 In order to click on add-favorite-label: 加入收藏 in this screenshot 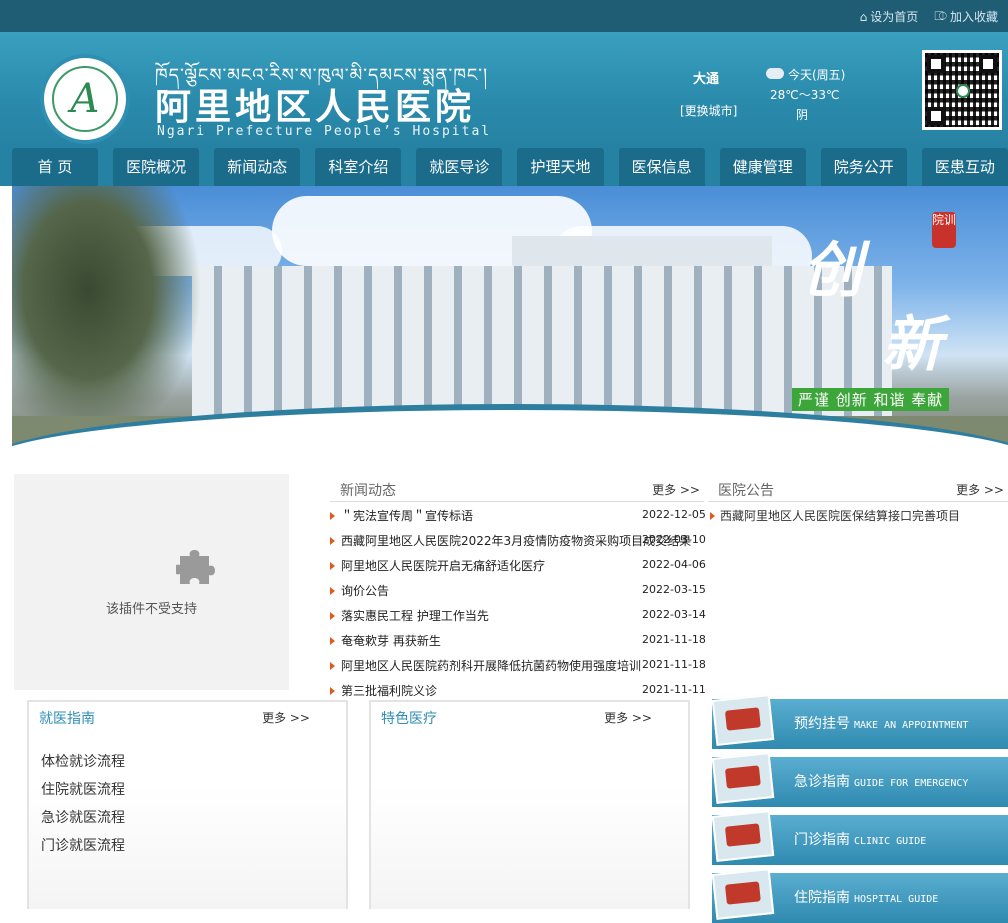, I will do `click(973, 17)`.